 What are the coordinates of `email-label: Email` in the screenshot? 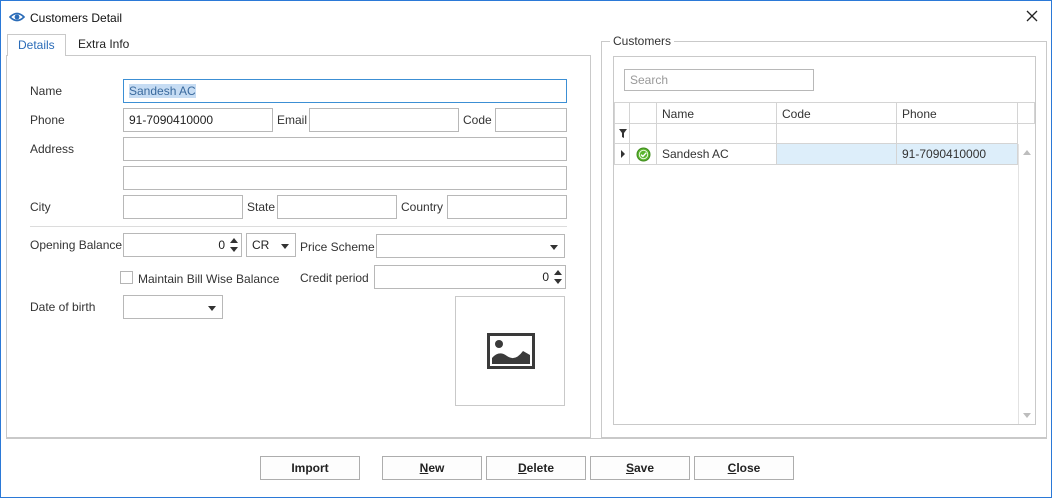 It's located at (292, 120).